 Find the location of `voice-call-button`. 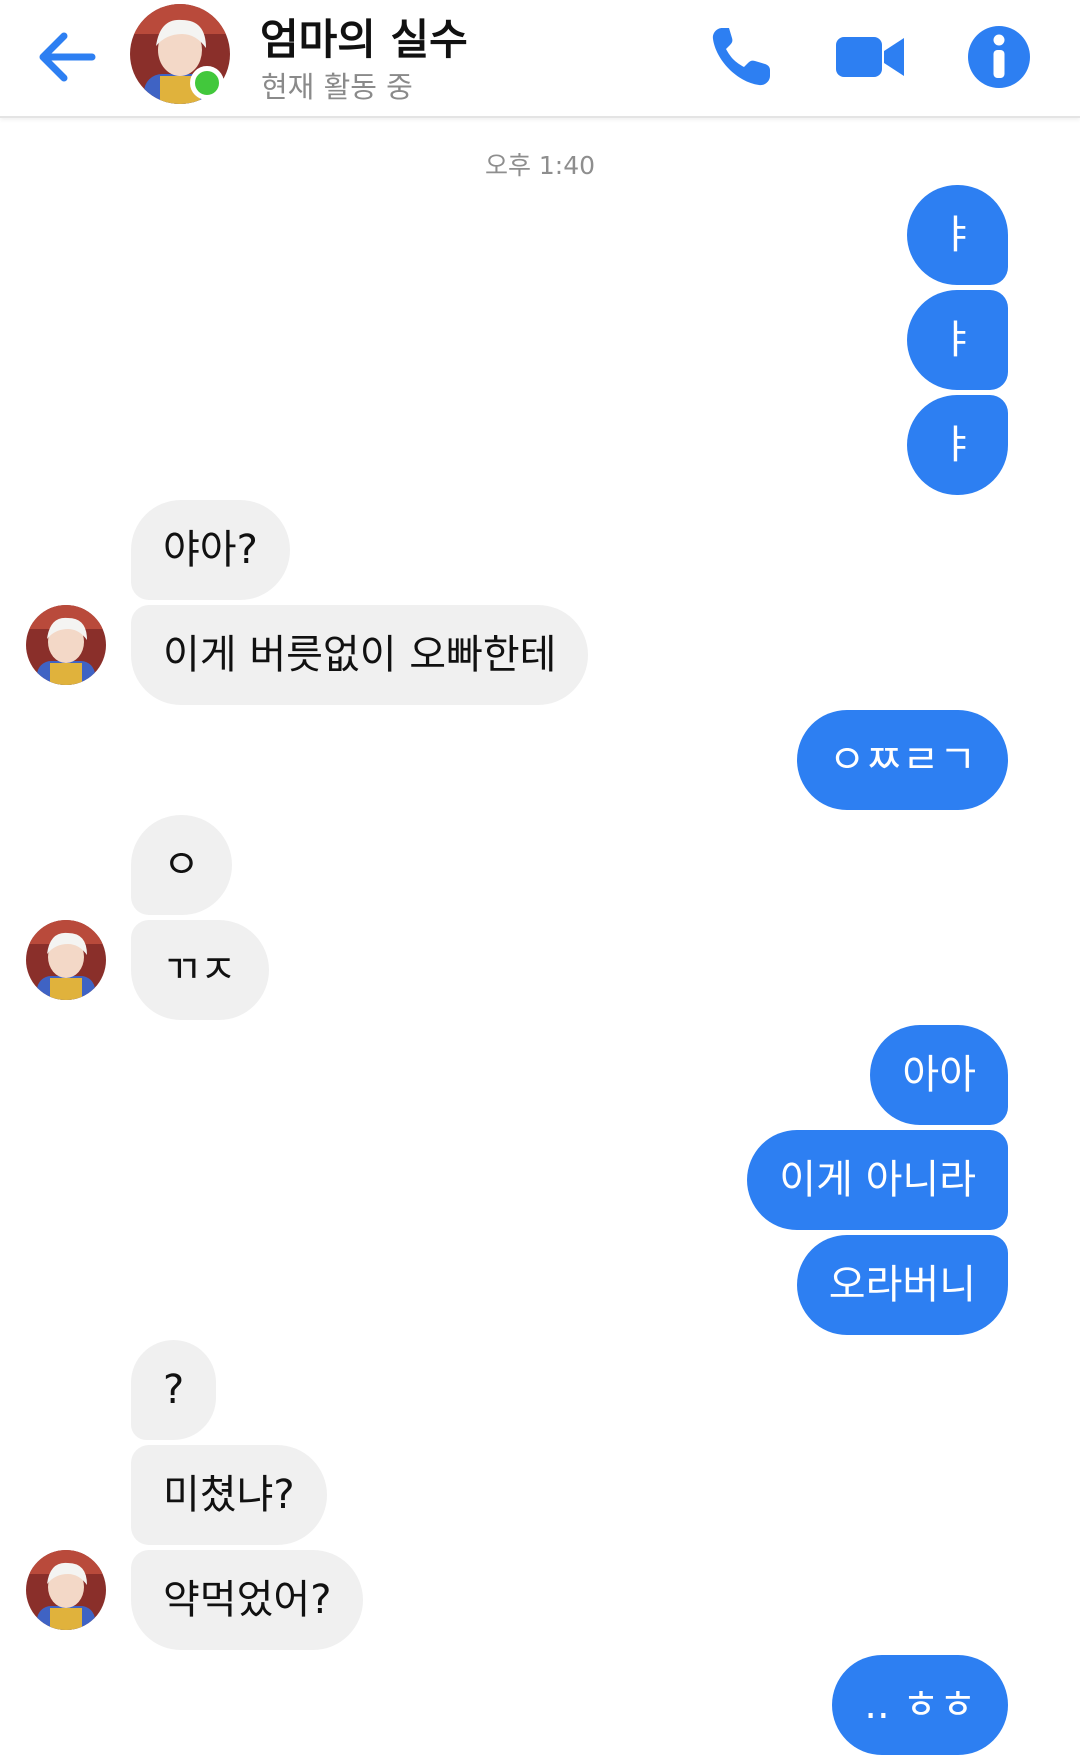

voice-call-button is located at coordinates (741, 57).